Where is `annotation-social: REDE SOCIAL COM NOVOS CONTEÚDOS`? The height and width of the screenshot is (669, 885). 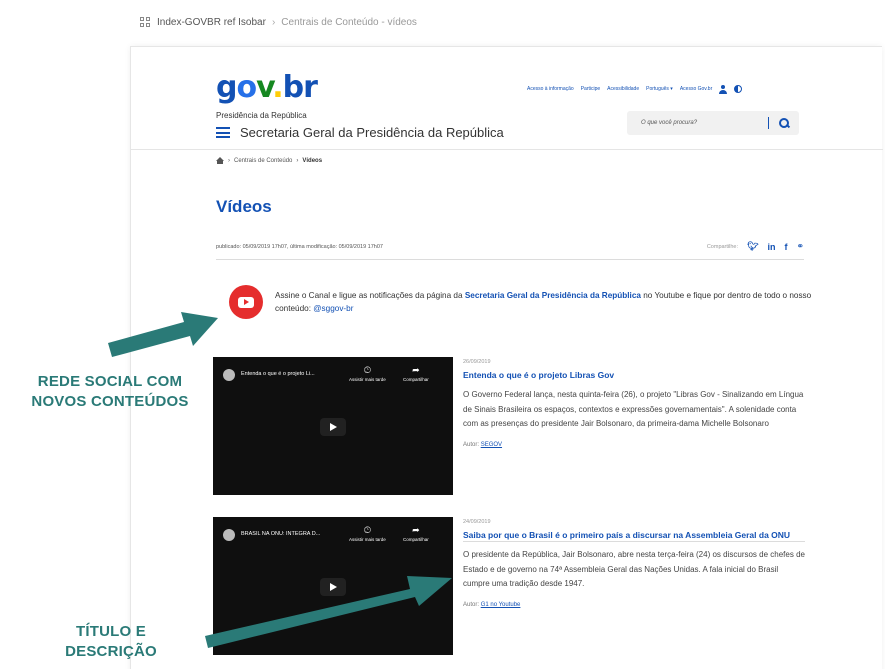
annotation-social: REDE SOCIAL COM NOVOS CONTEÚDOS is located at coordinates (110, 391).